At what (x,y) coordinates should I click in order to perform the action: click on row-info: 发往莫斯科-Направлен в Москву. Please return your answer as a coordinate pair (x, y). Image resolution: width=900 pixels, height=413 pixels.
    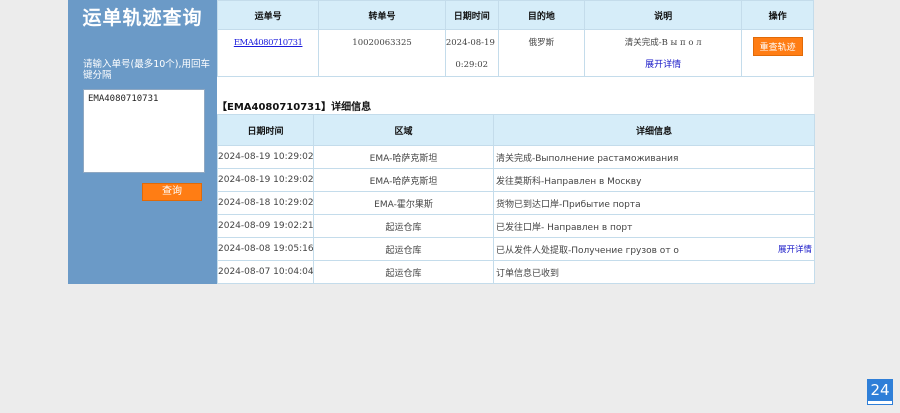
    Looking at the image, I should click on (654, 180).